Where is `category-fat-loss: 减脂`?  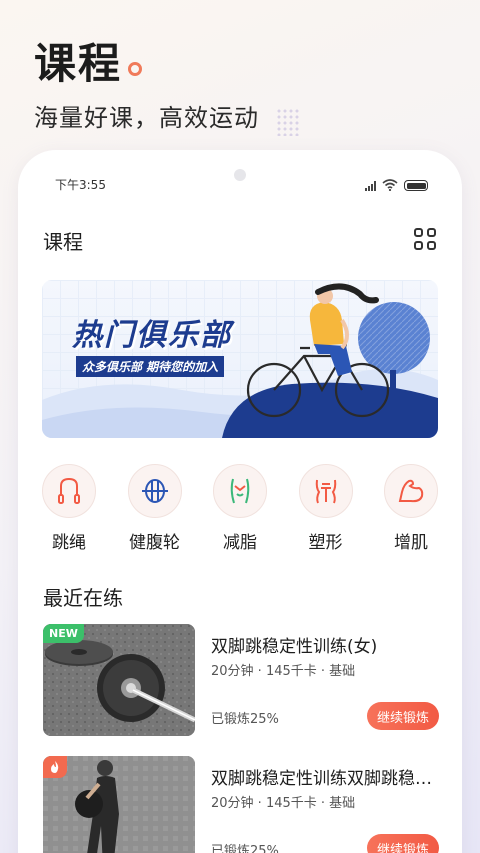 category-fat-loss: 减脂 is located at coordinates (240, 508).